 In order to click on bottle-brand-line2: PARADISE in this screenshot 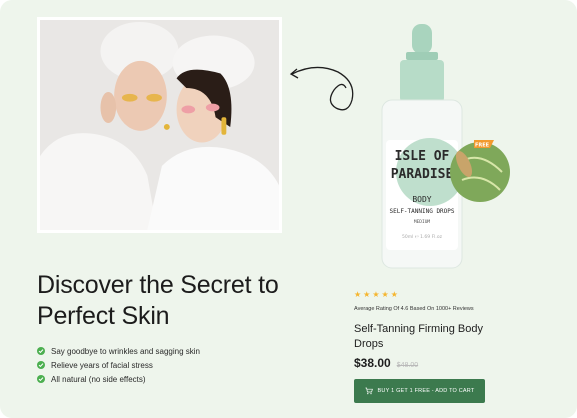, I will do `click(422, 174)`.